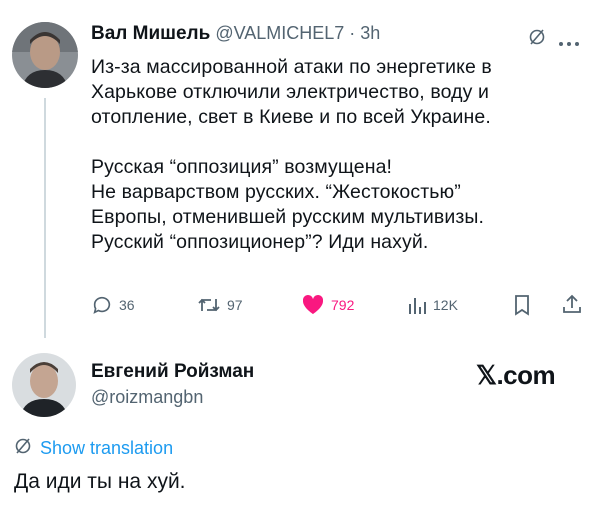 The image size is (600, 510). What do you see at coordinates (327, 305) in the screenshot?
I see `like-button: 792` at bounding box center [327, 305].